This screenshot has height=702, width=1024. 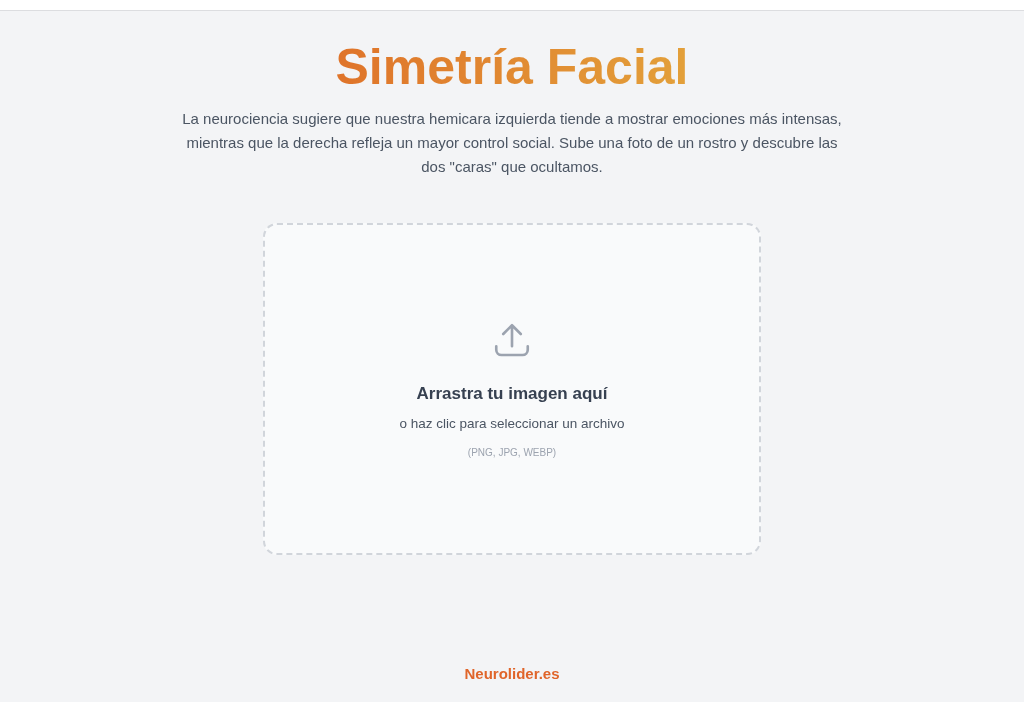 What do you see at coordinates (512, 394) in the screenshot?
I see `dropzone-heading: Arrastra tu imagen aquí` at bounding box center [512, 394].